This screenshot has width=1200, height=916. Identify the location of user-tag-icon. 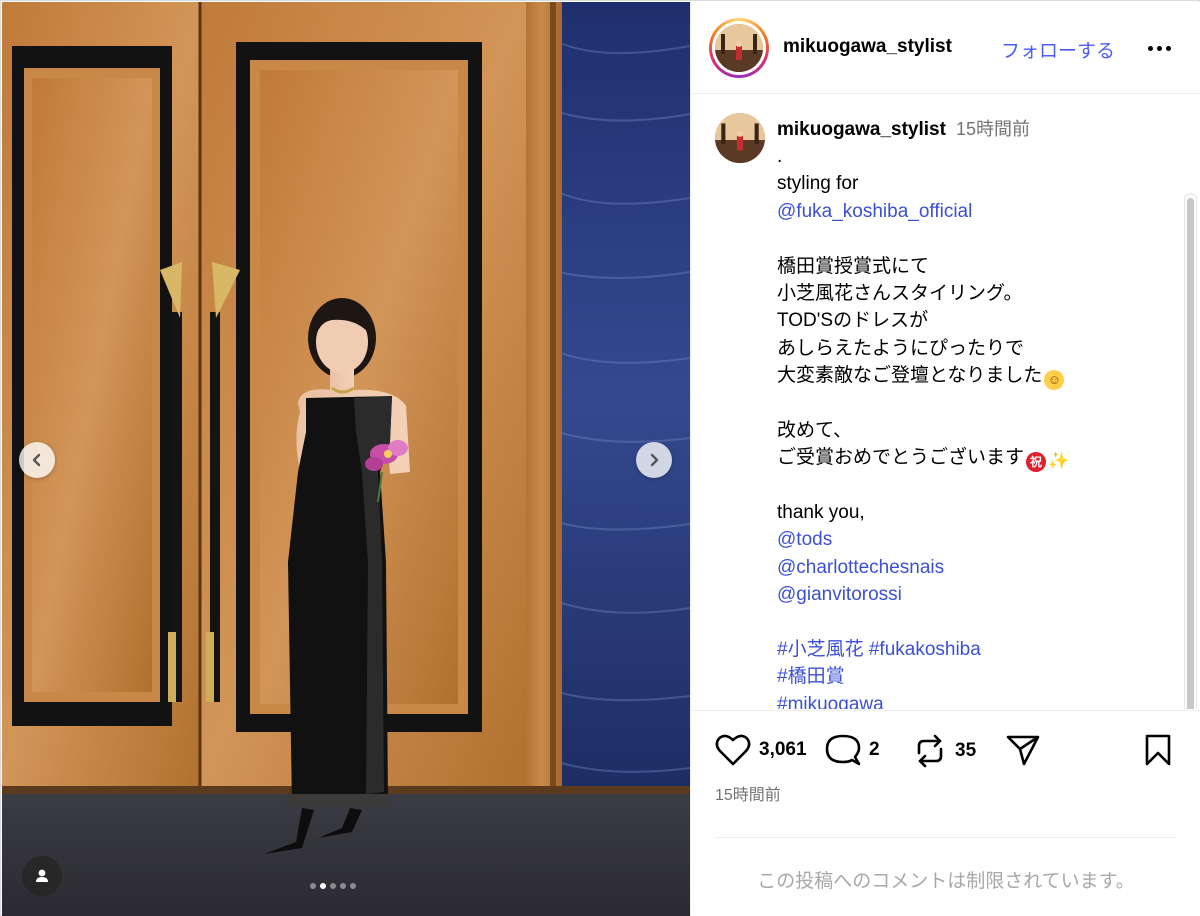
(42, 875).